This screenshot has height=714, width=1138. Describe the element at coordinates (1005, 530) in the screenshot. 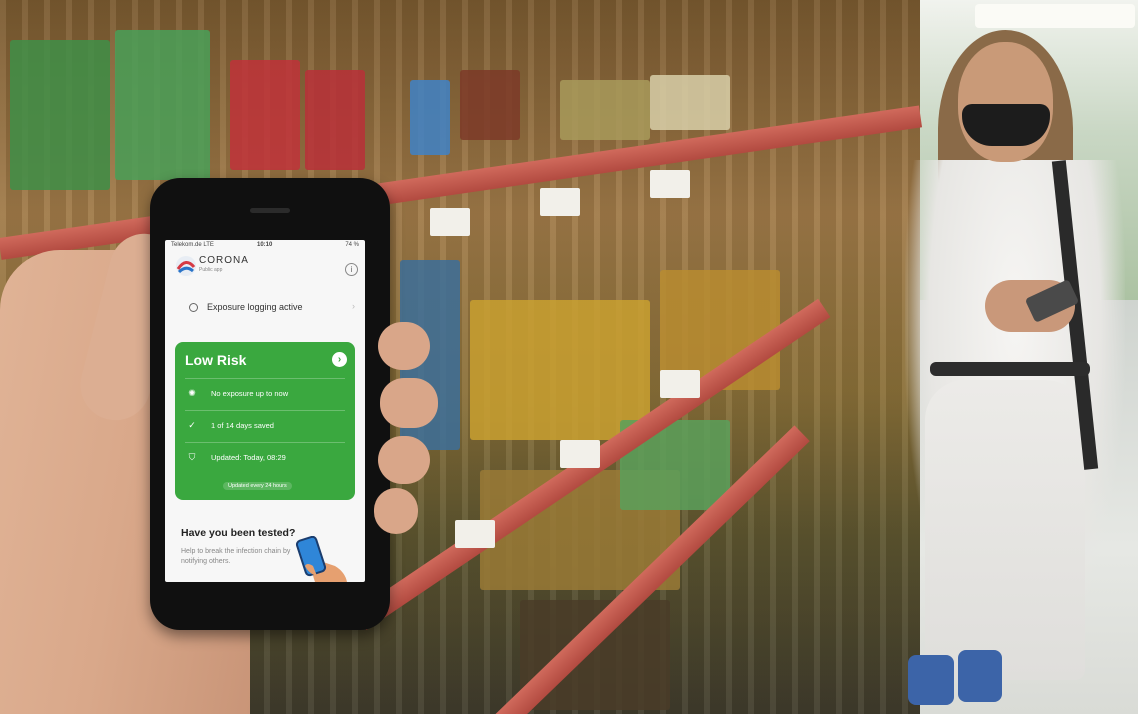

I see `woman-legs` at that location.